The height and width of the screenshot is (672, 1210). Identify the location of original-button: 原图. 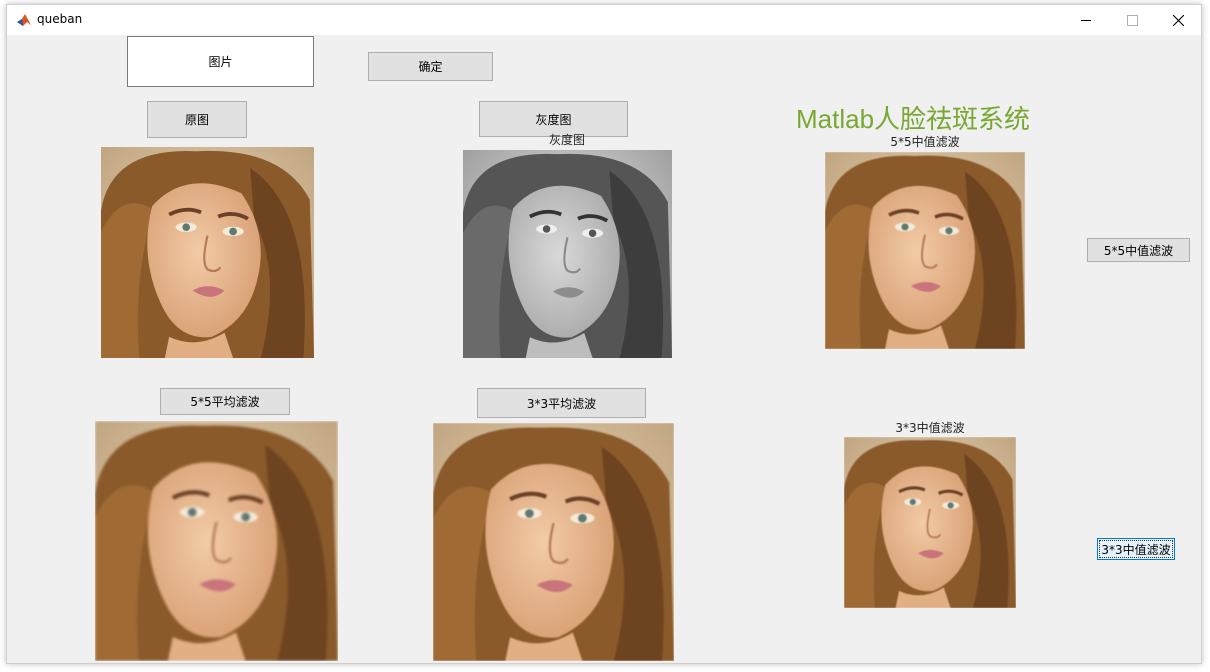
(197, 119).